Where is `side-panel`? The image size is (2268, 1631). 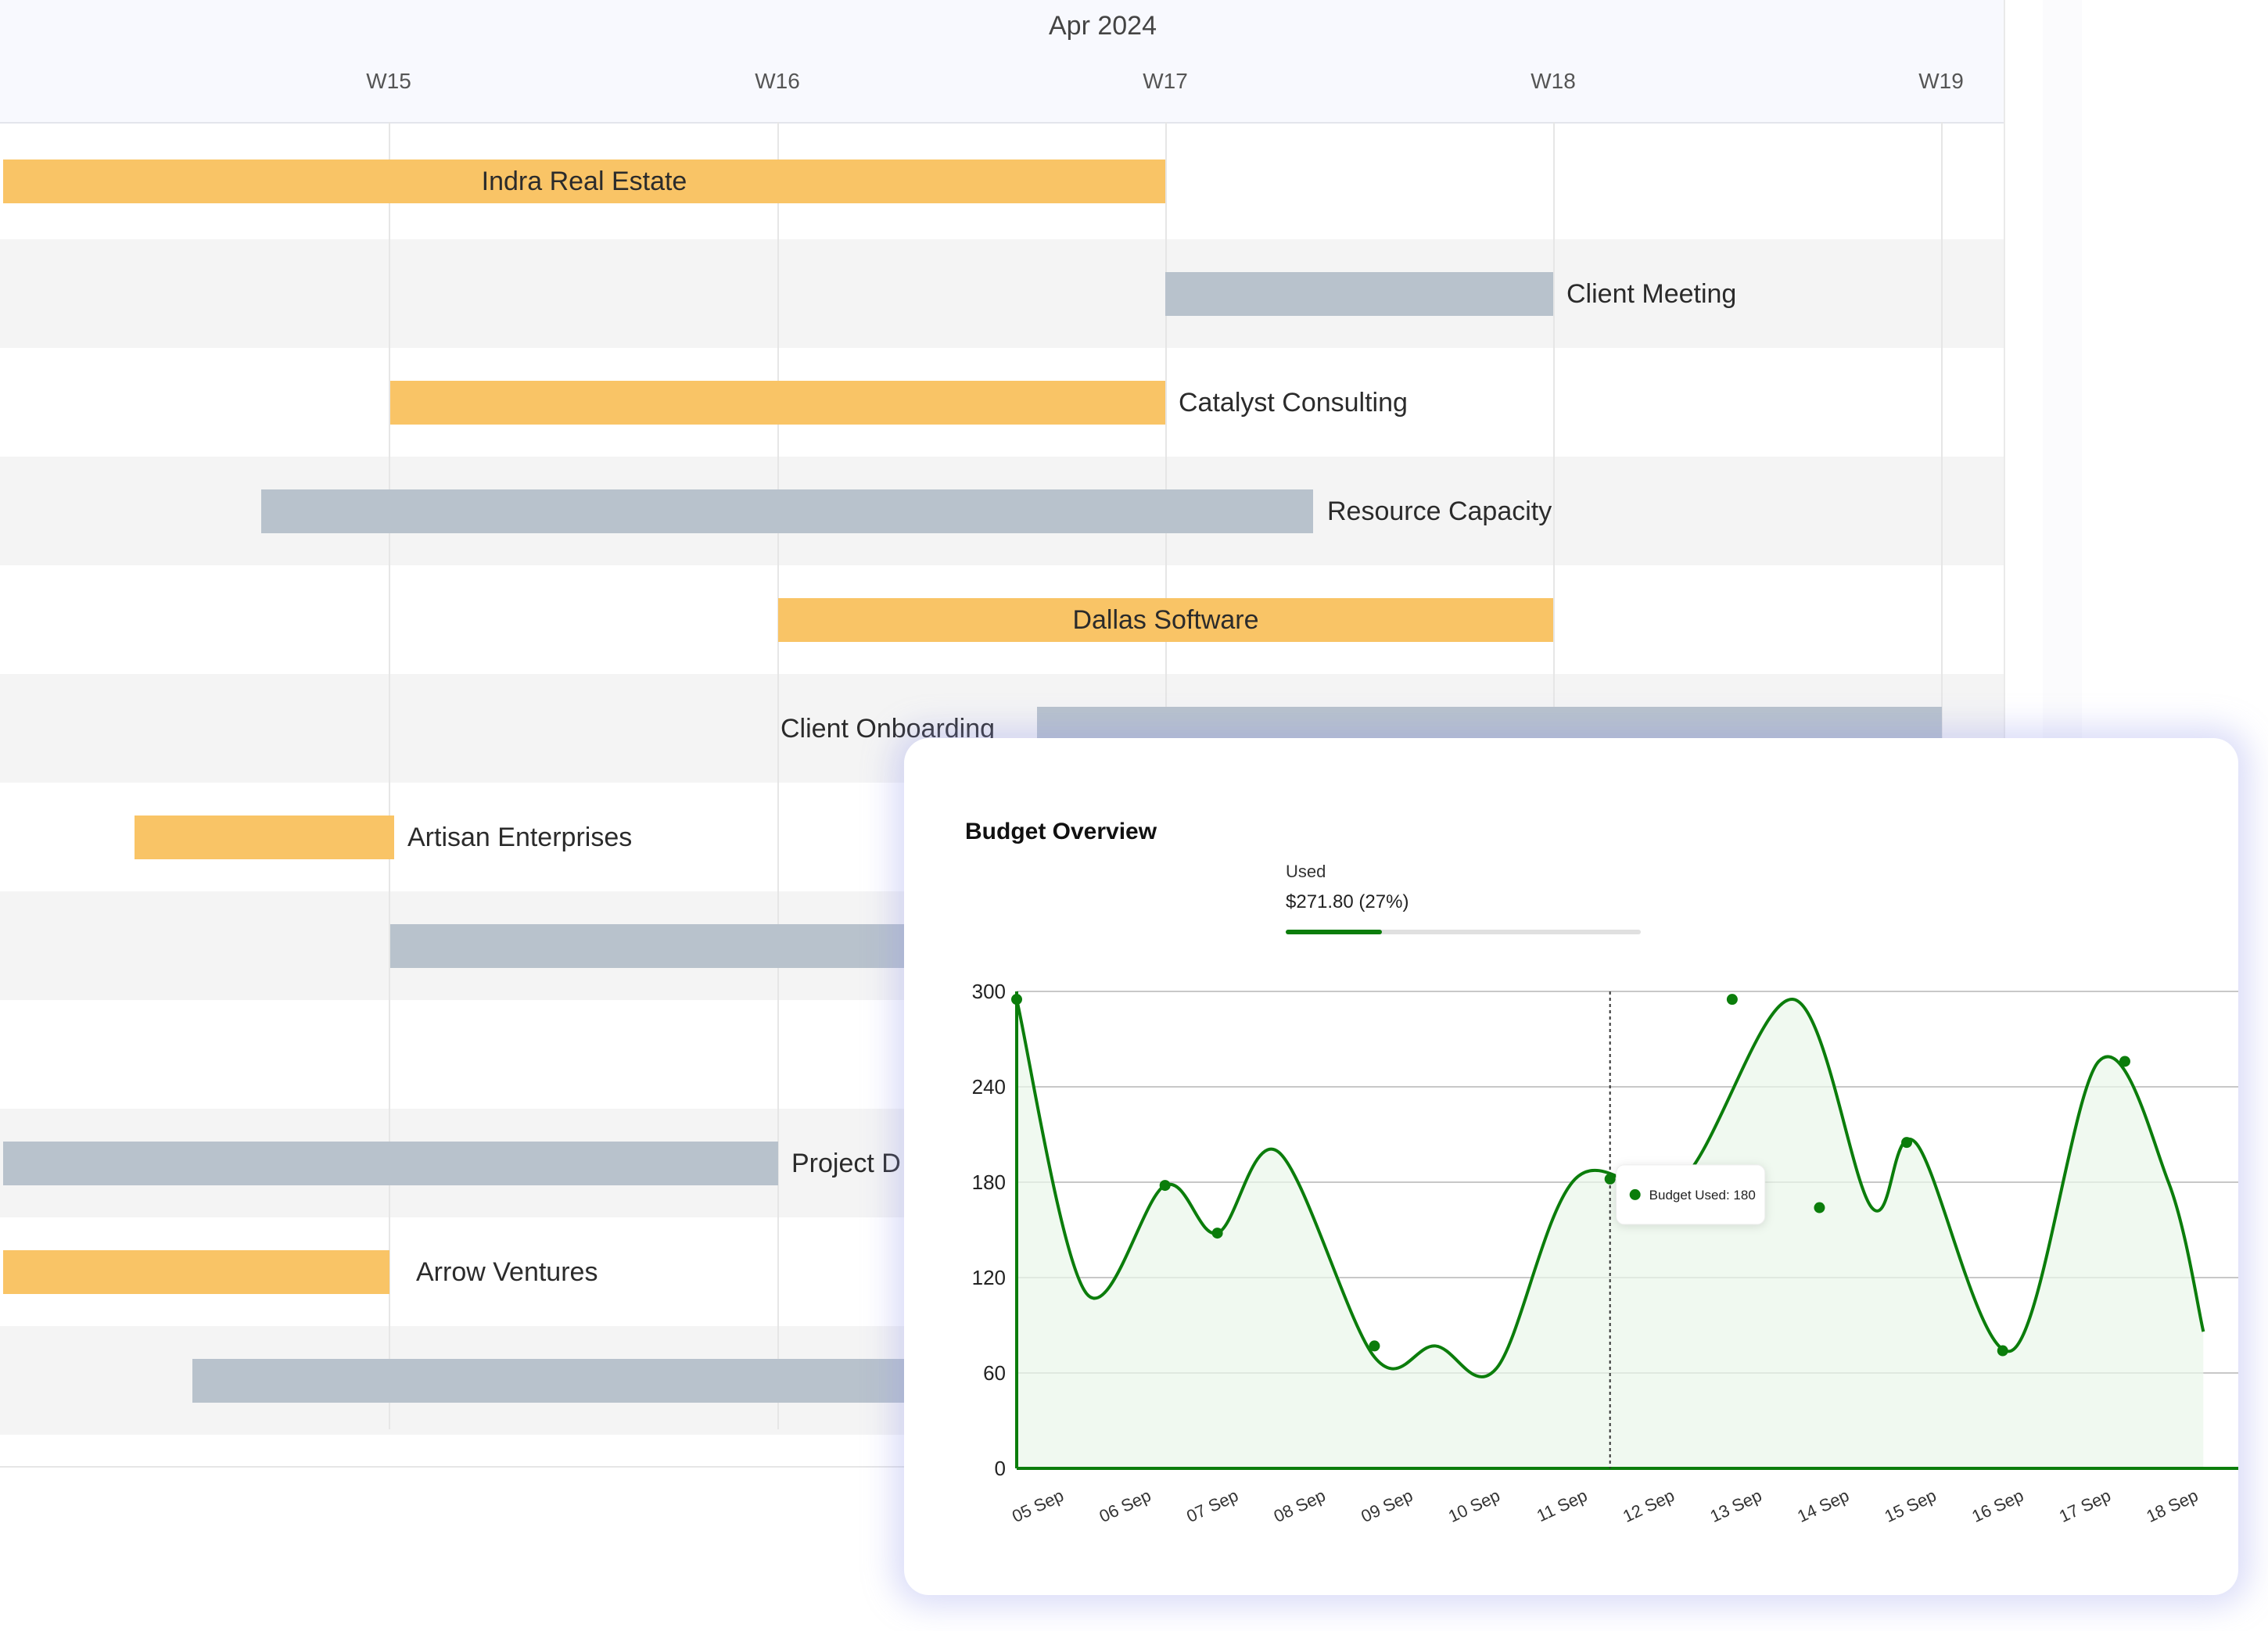 side-panel is located at coordinates (2062, 391).